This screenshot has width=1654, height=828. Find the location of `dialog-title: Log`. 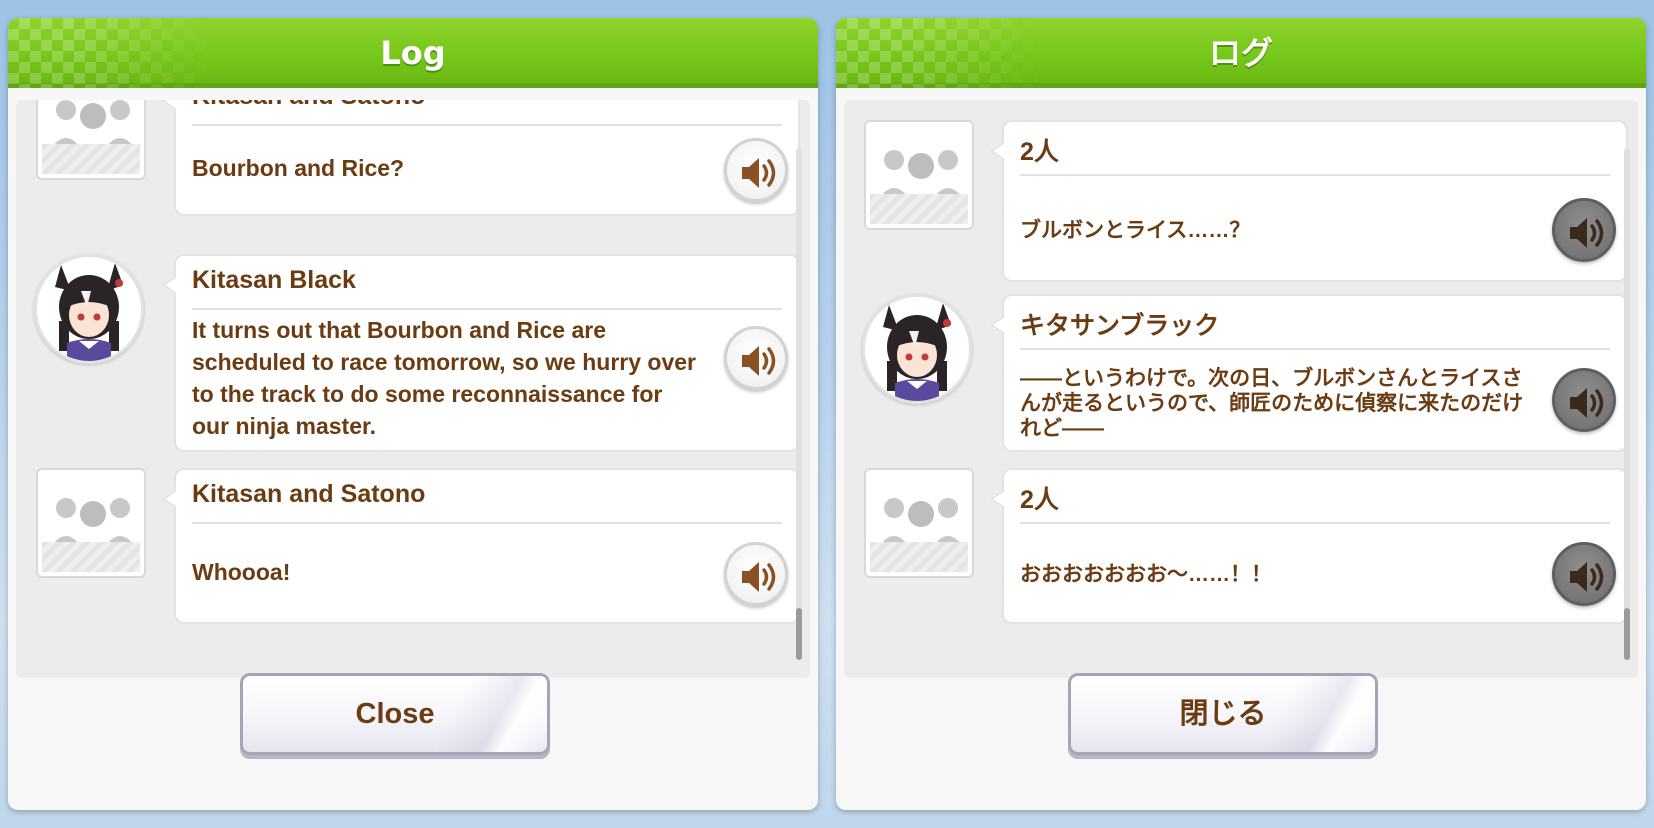

dialog-title: Log is located at coordinates (413, 53).